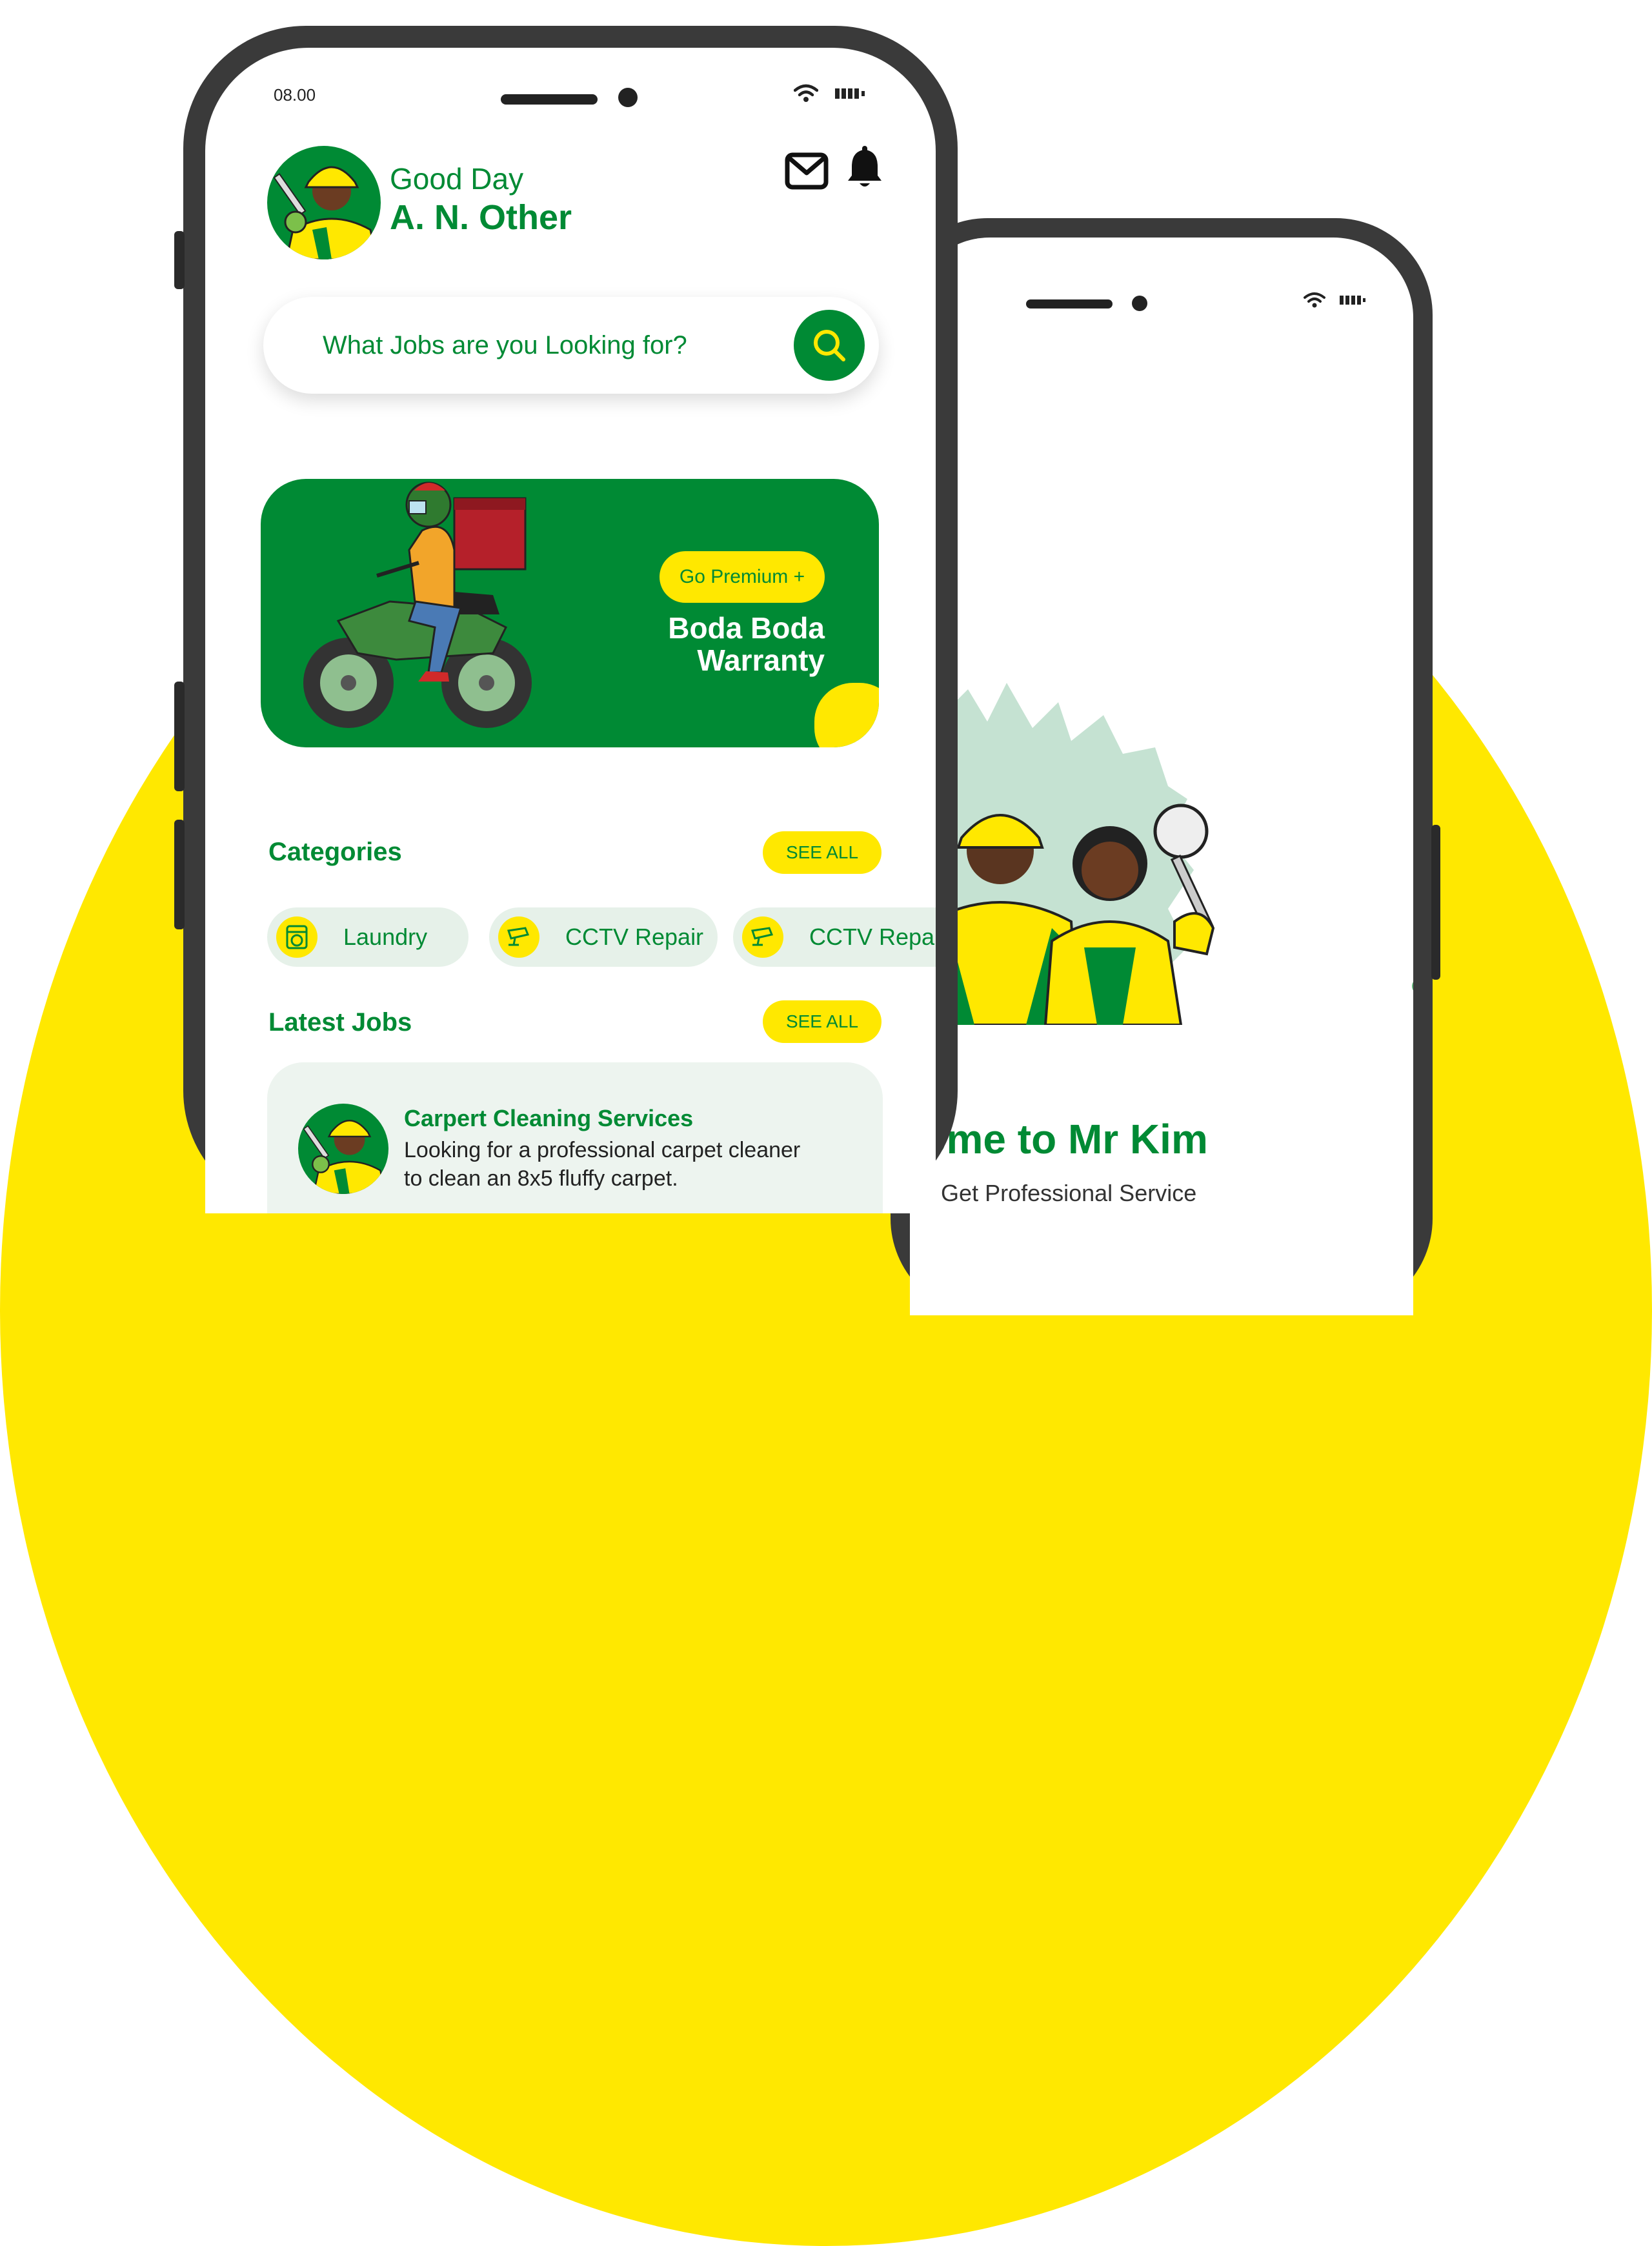  Describe the element at coordinates (542, 345) in the screenshot. I see `search-input` at that location.